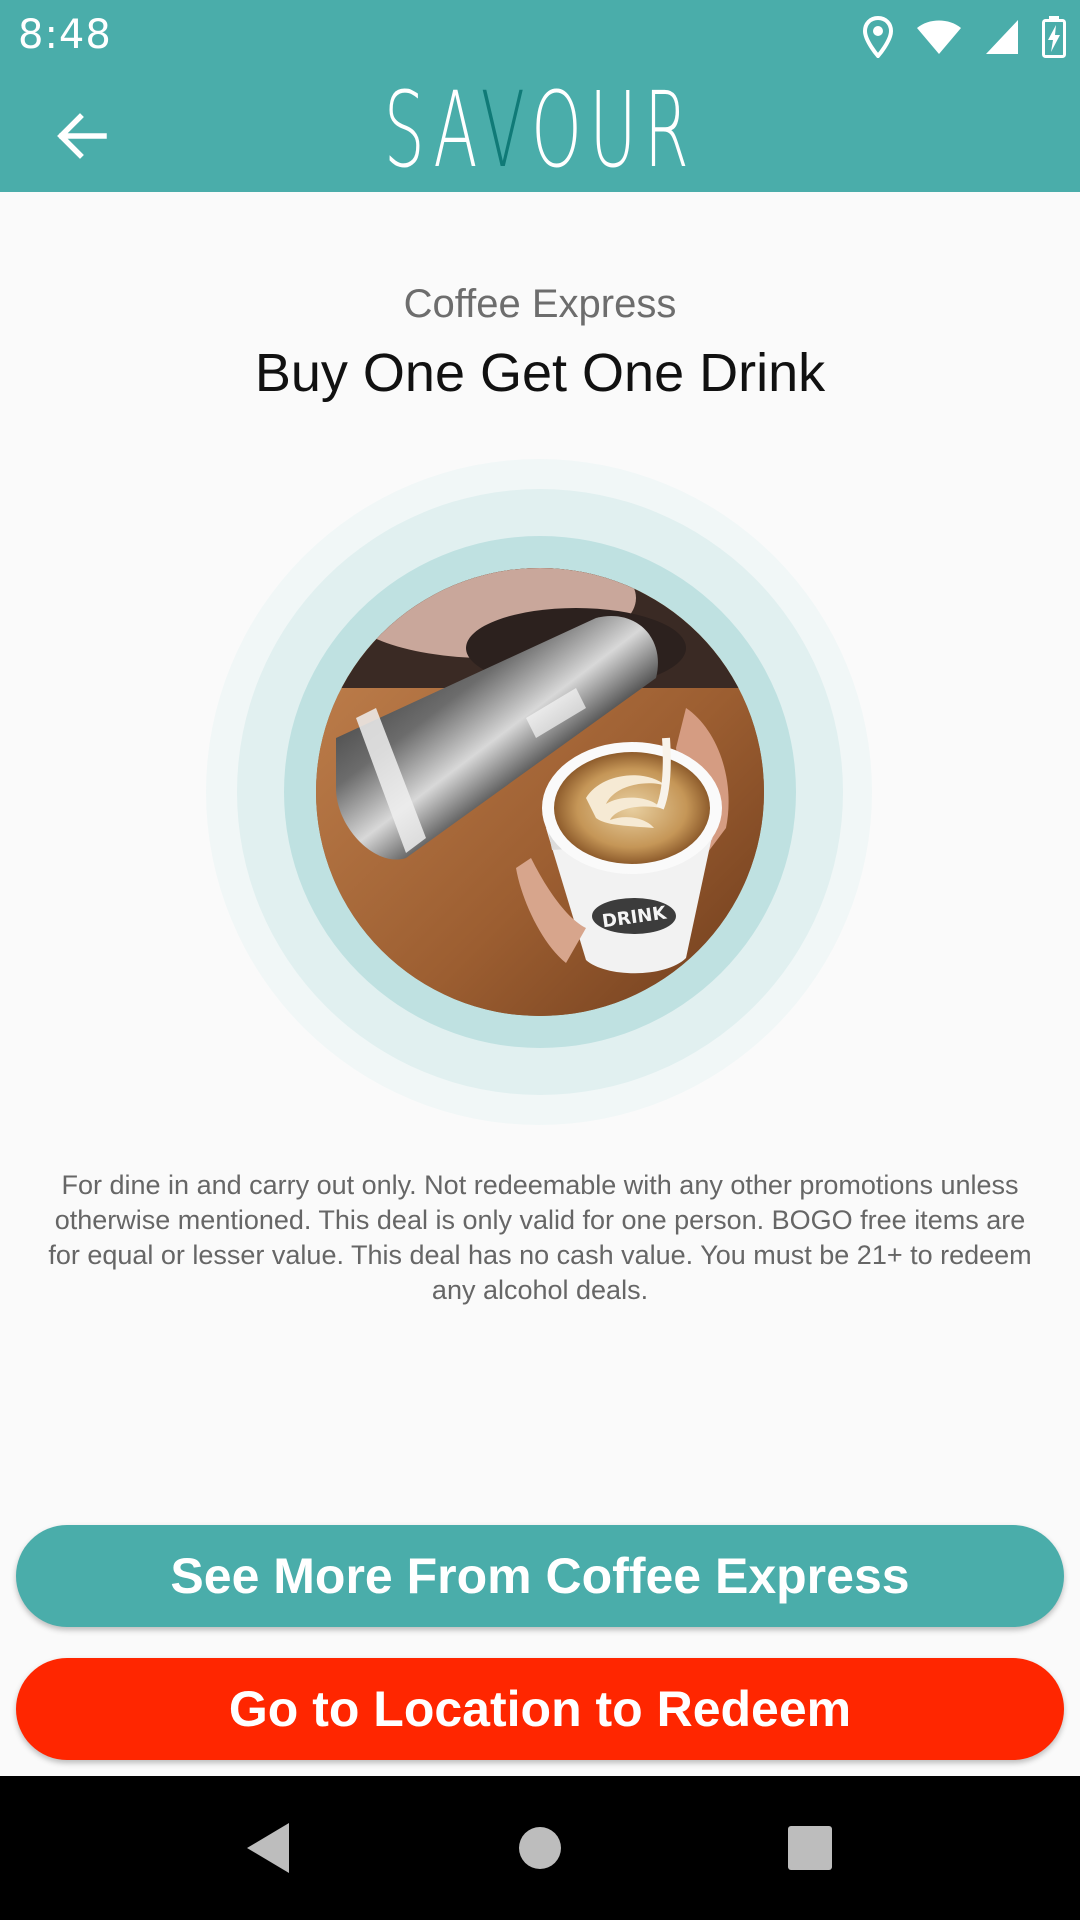  What do you see at coordinates (1054, 37) in the screenshot?
I see `battery-charging-icon` at bounding box center [1054, 37].